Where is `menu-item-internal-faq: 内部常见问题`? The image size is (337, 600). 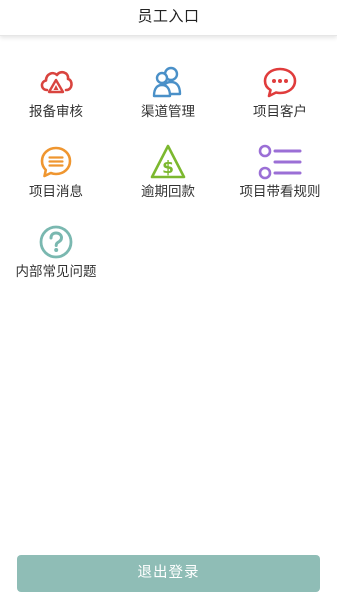
menu-item-internal-faq: 内部常见问题 is located at coordinates (56, 252).